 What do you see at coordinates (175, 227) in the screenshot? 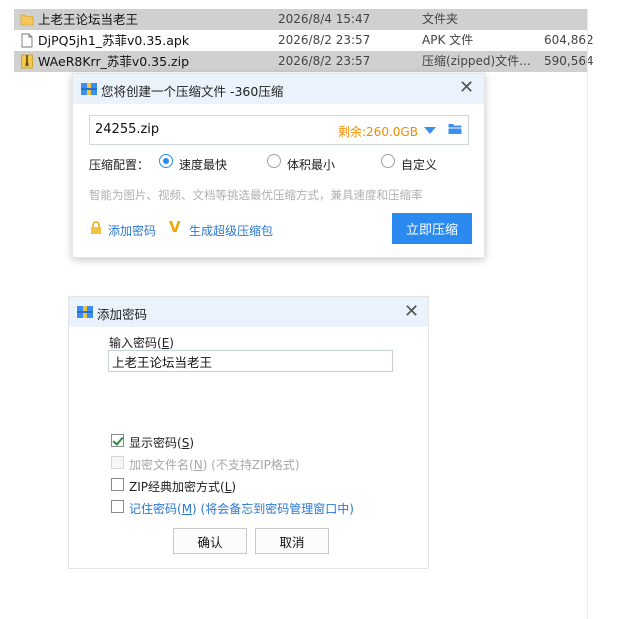
I see `super-package-icon: V` at bounding box center [175, 227].